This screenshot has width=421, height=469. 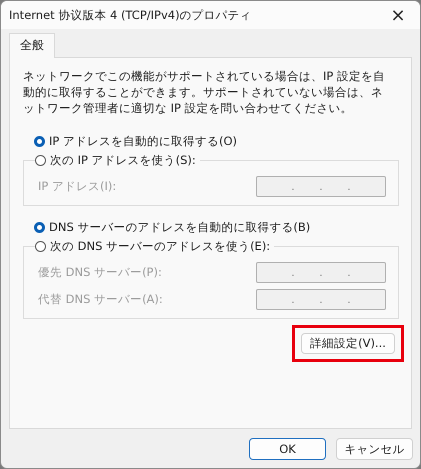 What do you see at coordinates (204, 92) in the screenshot?
I see `description-text: ネットワークでこの機能がサポートされている場合は、IP 設定を自動的に取得することができます。サポートされていない場合は、ネットワーク管理者に適切な IP 設定を問い合わせてください。` at bounding box center [204, 92].